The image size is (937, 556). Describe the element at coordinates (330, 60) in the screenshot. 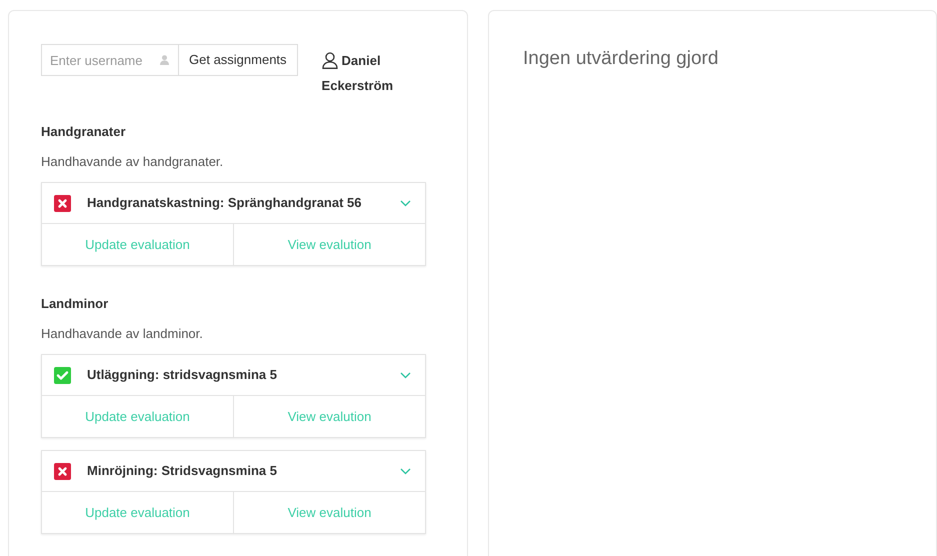

I see `user-icon` at that location.